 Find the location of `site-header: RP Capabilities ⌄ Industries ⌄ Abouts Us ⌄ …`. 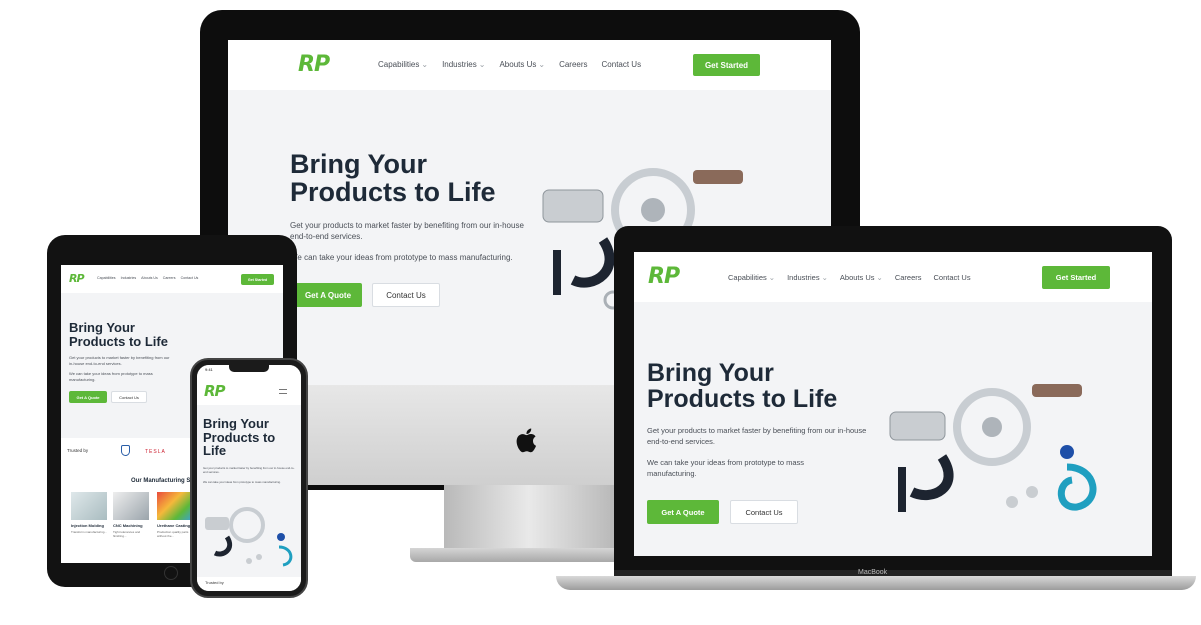

site-header: RP Capabilities ⌄ Industries ⌄ Abouts Us ⌄ … is located at coordinates (893, 277).